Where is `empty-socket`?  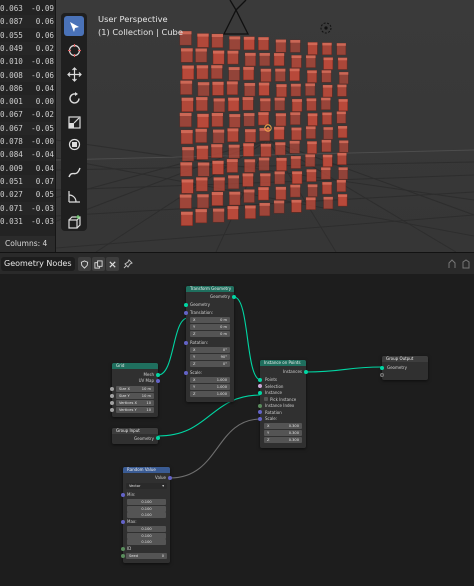
empty-socket is located at coordinates (382, 375).